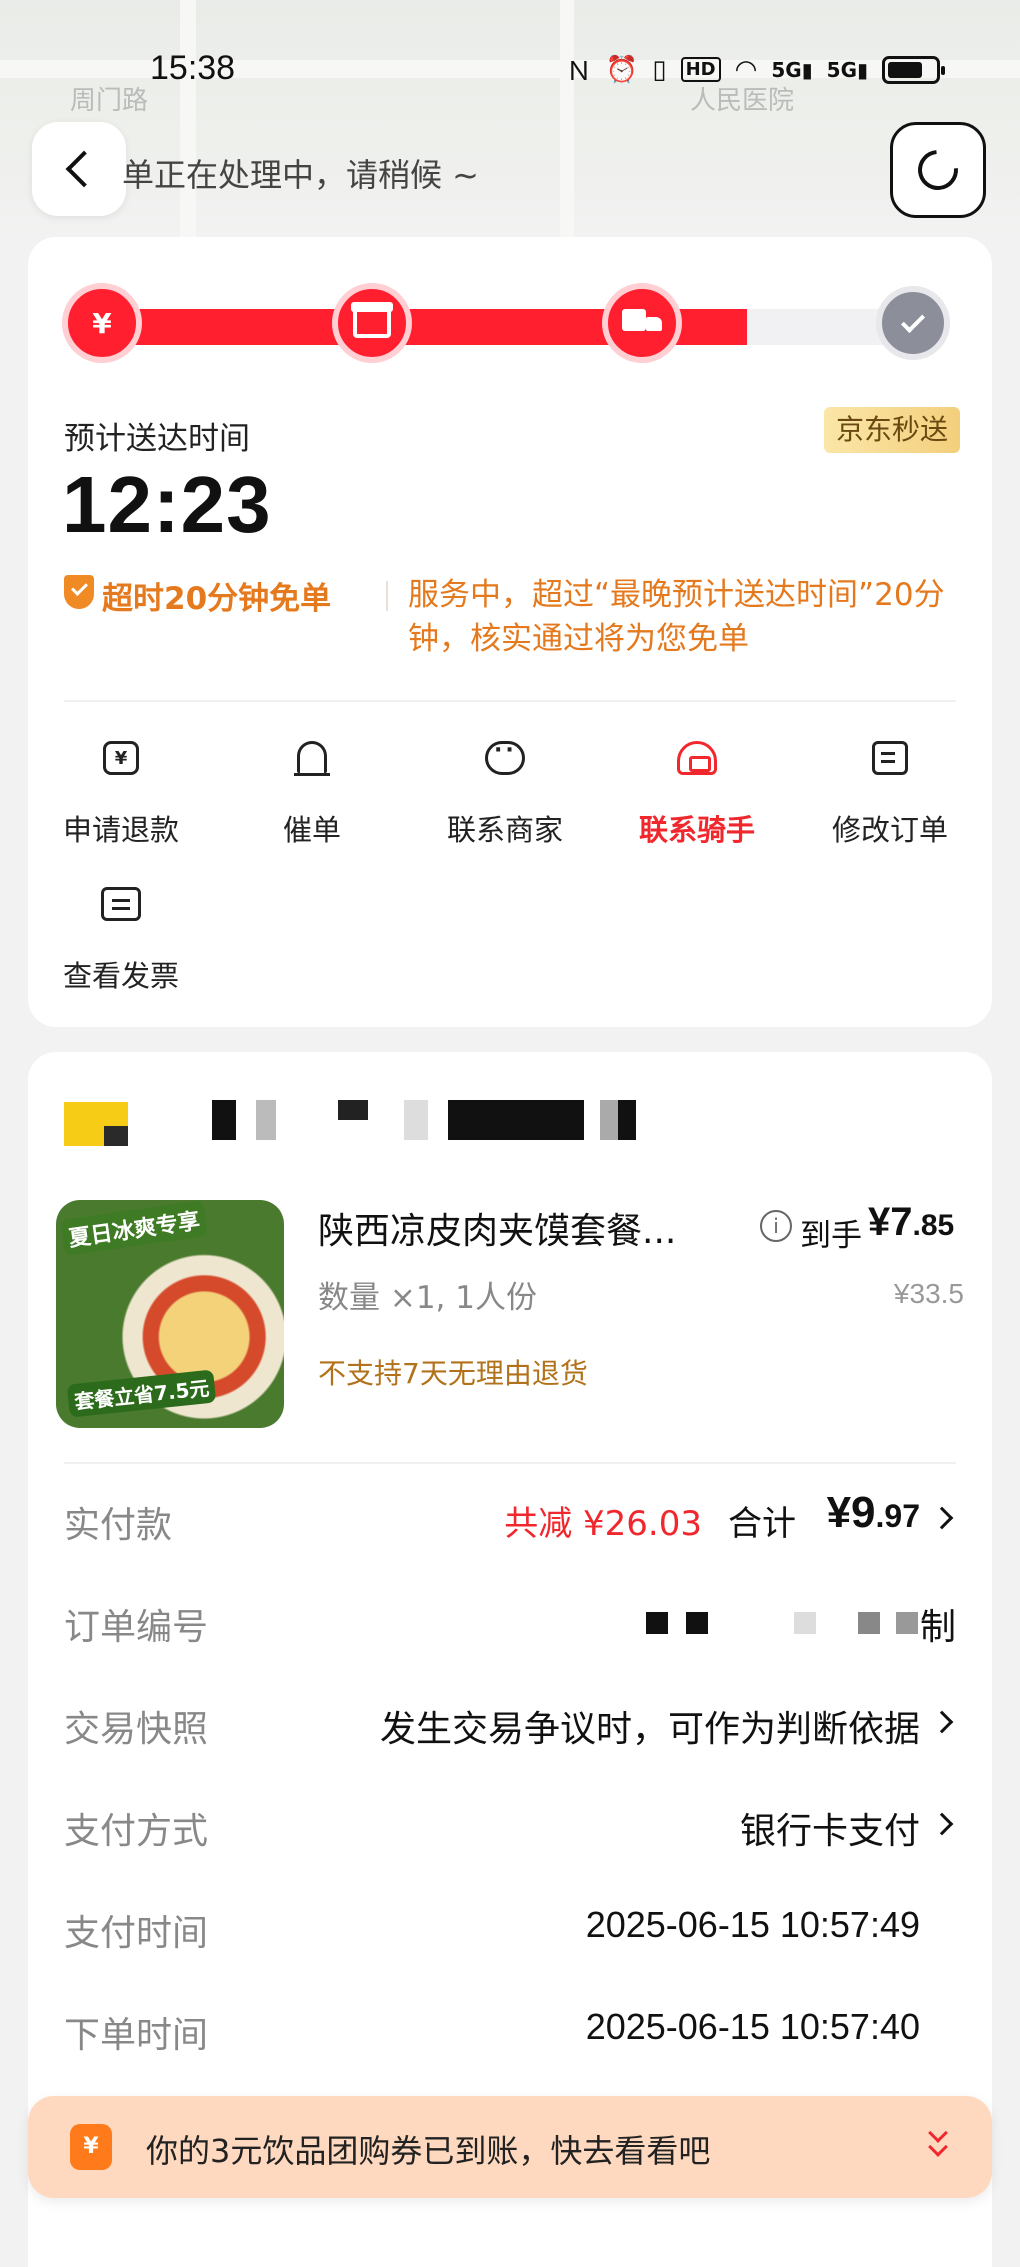 The height and width of the screenshot is (2267, 1020). What do you see at coordinates (79, 592) in the screenshot?
I see `shield-icon` at bounding box center [79, 592].